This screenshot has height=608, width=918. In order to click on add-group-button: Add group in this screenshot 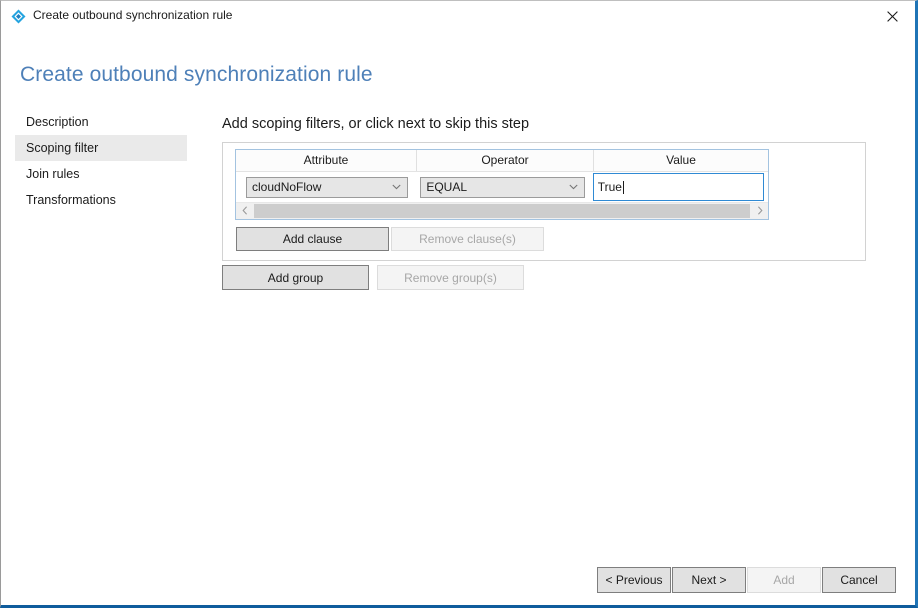, I will do `click(295, 277)`.